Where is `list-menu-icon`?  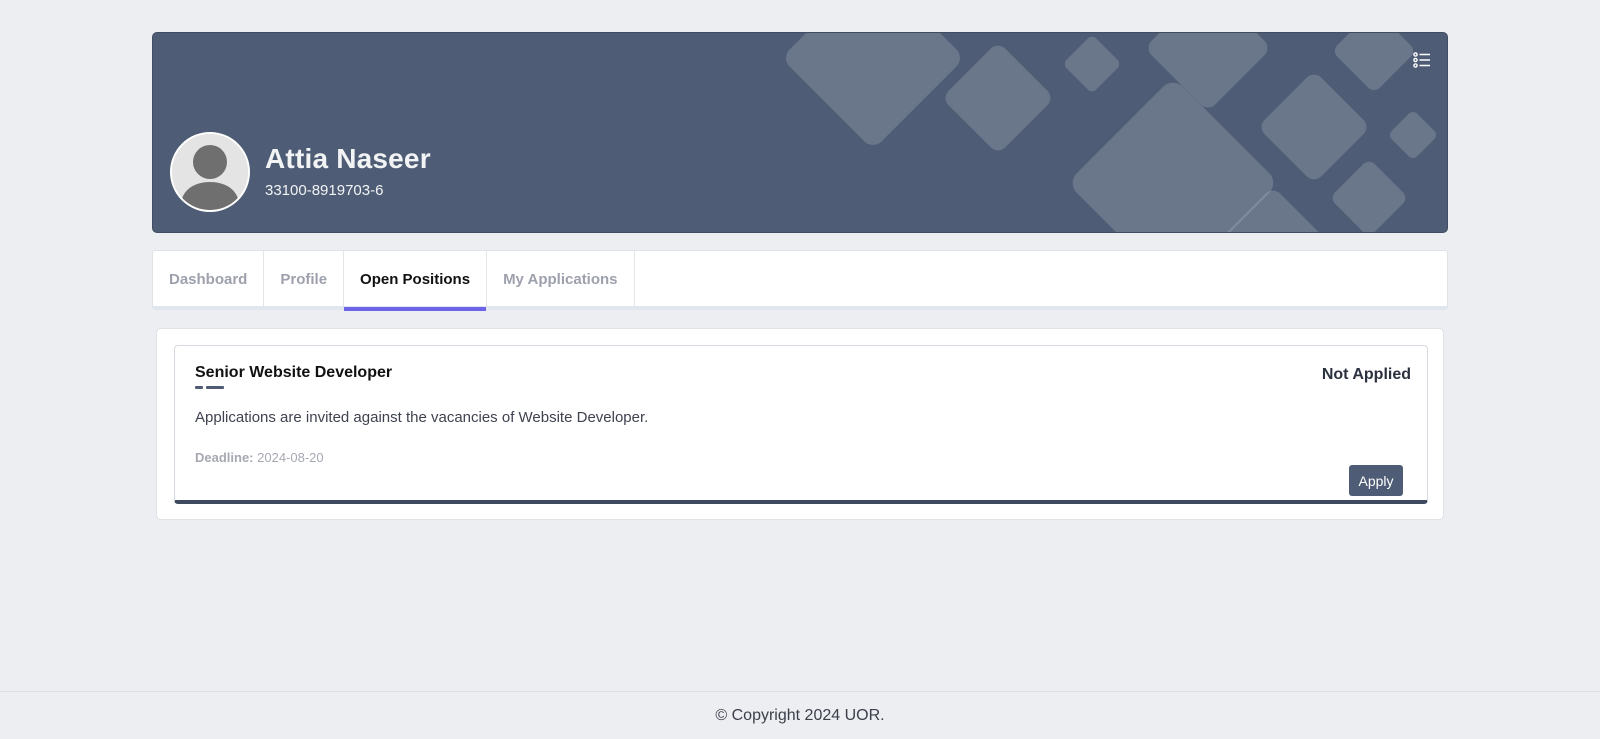 list-menu-icon is located at coordinates (1422, 60).